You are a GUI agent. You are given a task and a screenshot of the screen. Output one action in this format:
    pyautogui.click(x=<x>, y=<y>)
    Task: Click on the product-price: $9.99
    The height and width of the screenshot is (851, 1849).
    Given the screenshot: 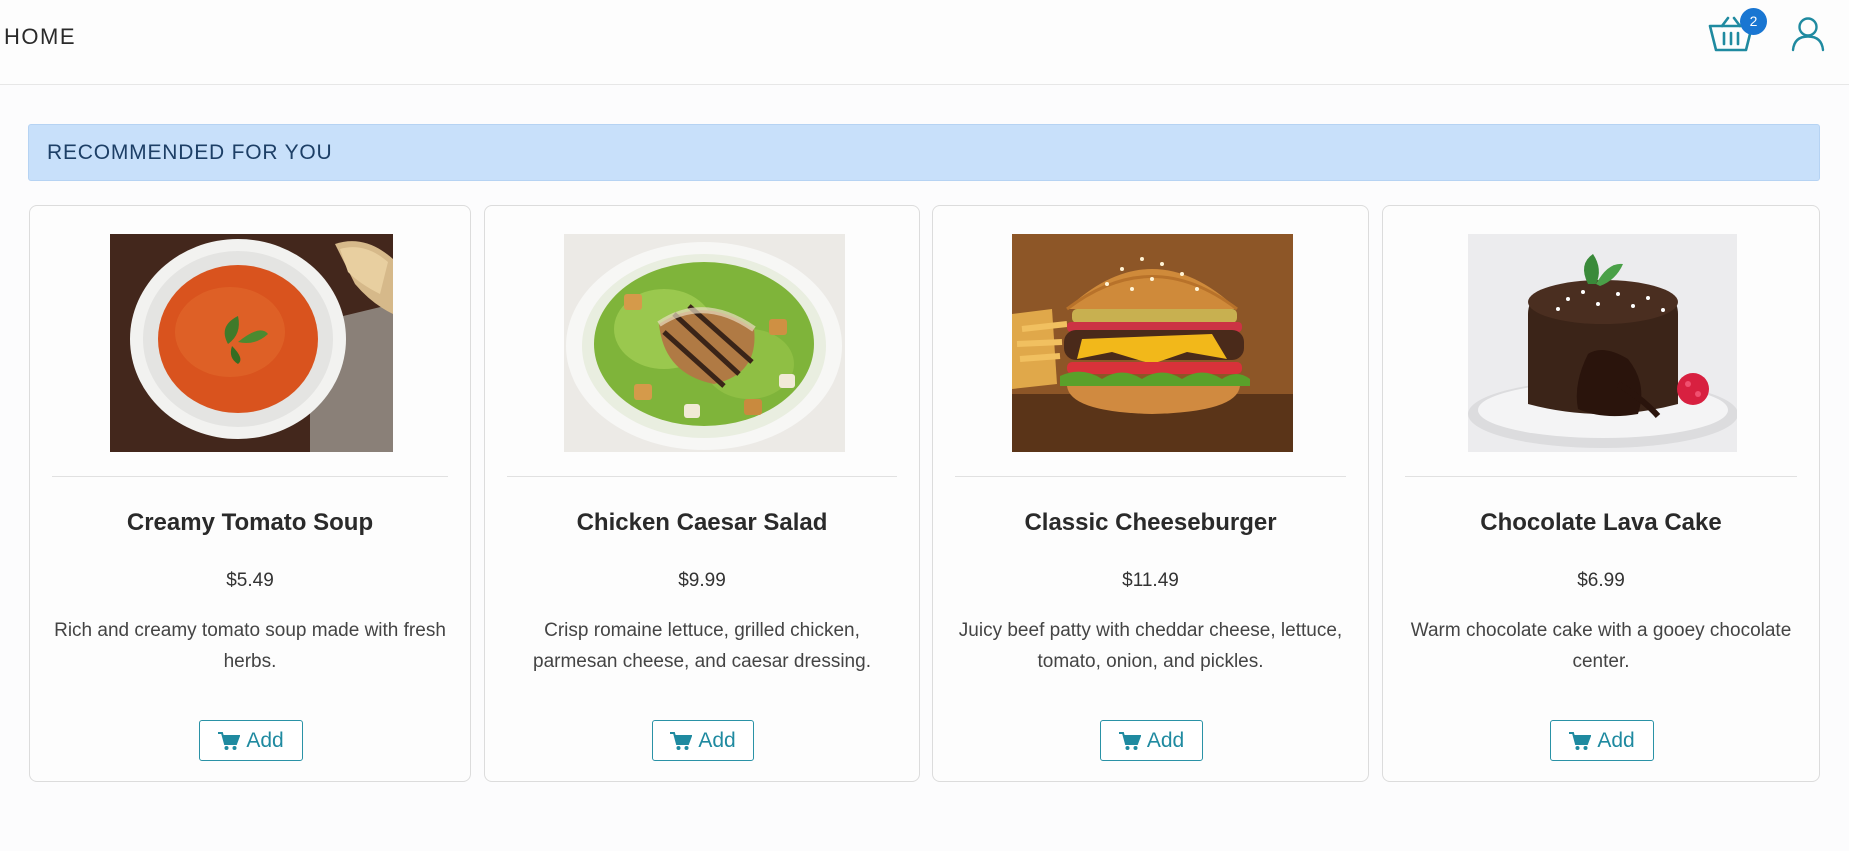 What is the action you would take?
    pyautogui.click(x=702, y=580)
    